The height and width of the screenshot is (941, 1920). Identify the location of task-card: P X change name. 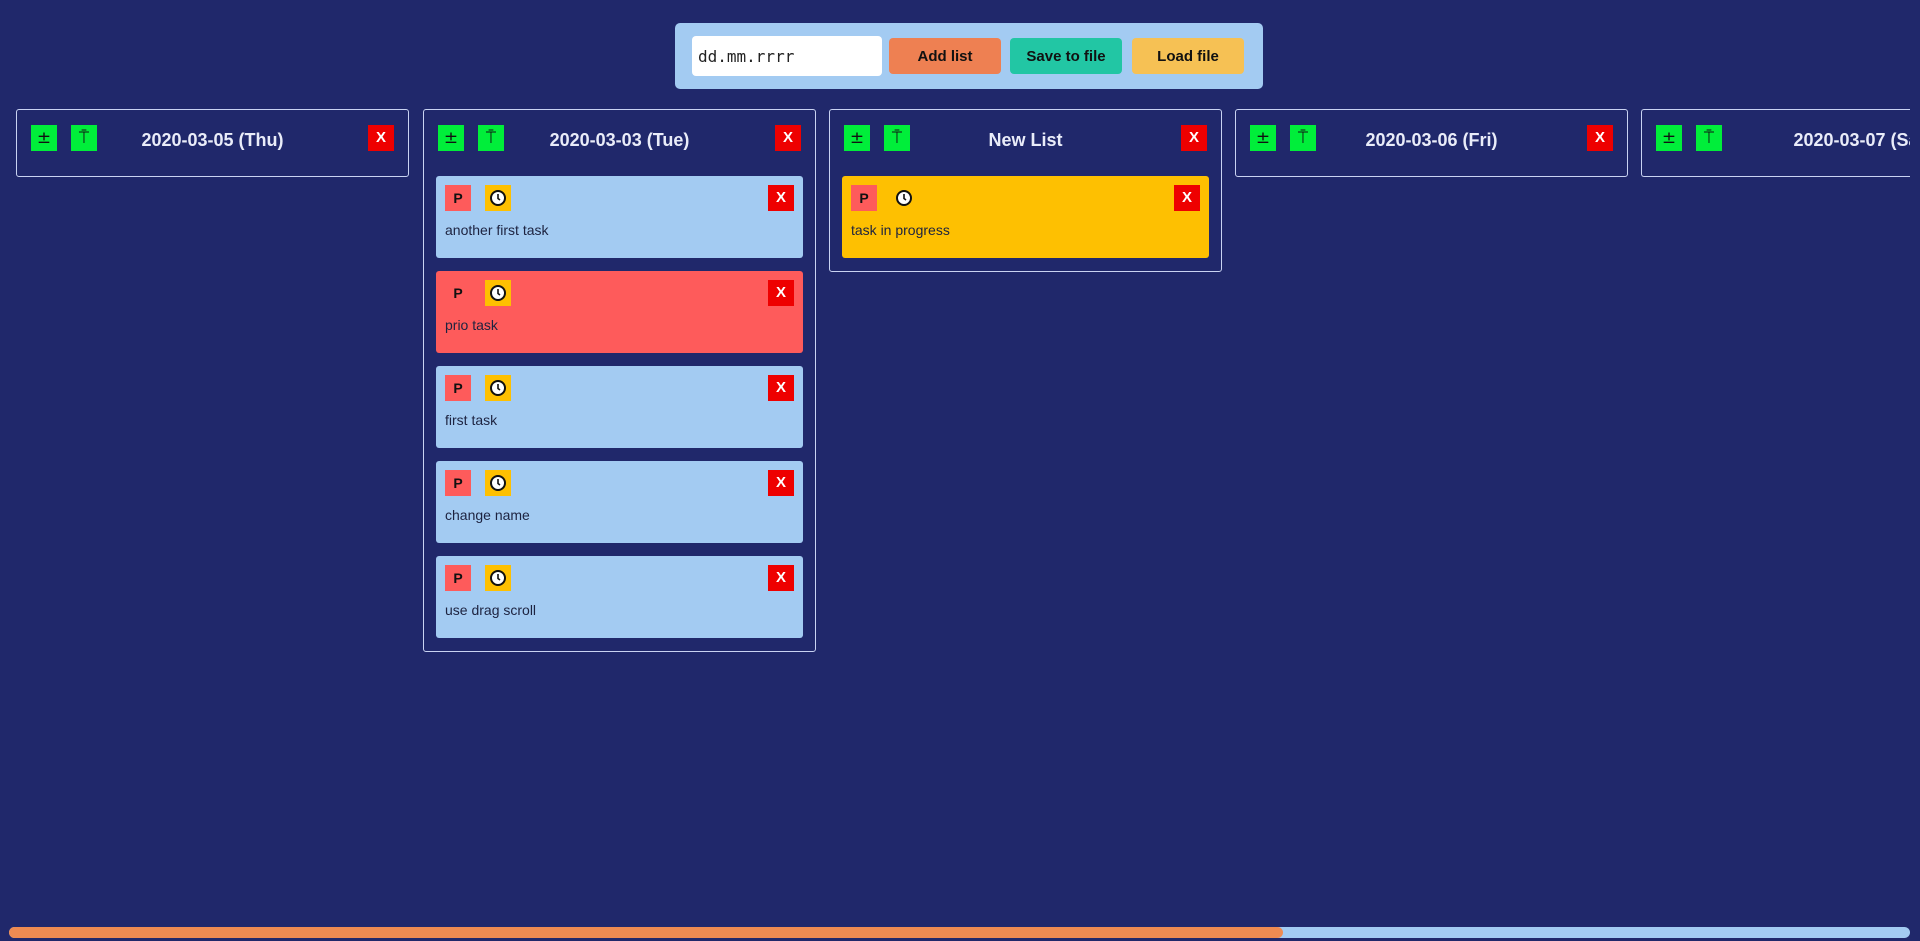
(619, 502).